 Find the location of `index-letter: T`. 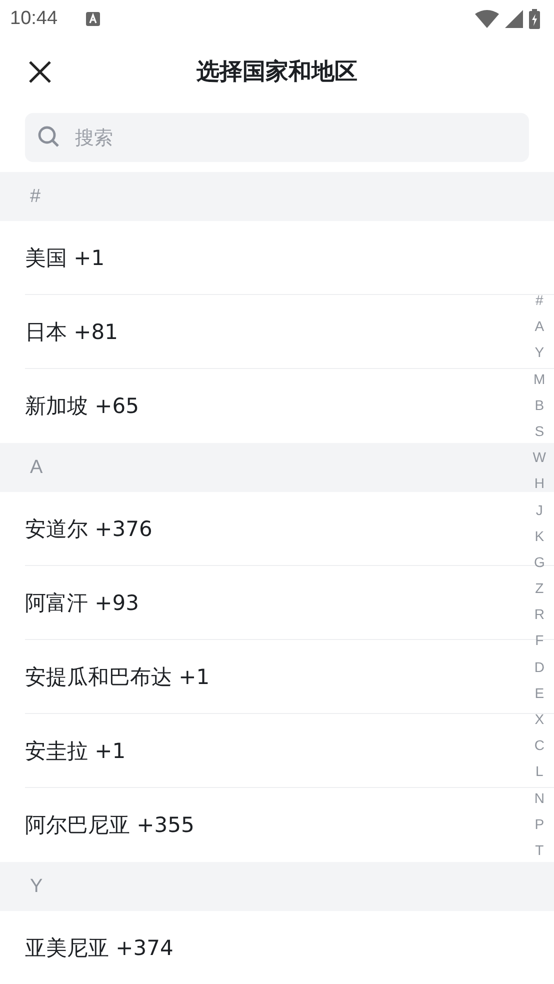

index-letter: T is located at coordinates (539, 850).